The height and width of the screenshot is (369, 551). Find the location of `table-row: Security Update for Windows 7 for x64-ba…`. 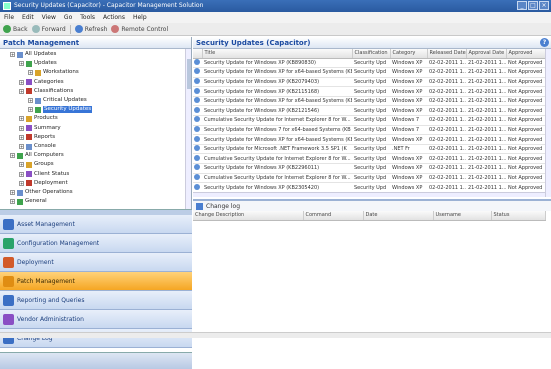

table-row: Security Update for Windows 7 for x64-ba… is located at coordinates (369, 130).